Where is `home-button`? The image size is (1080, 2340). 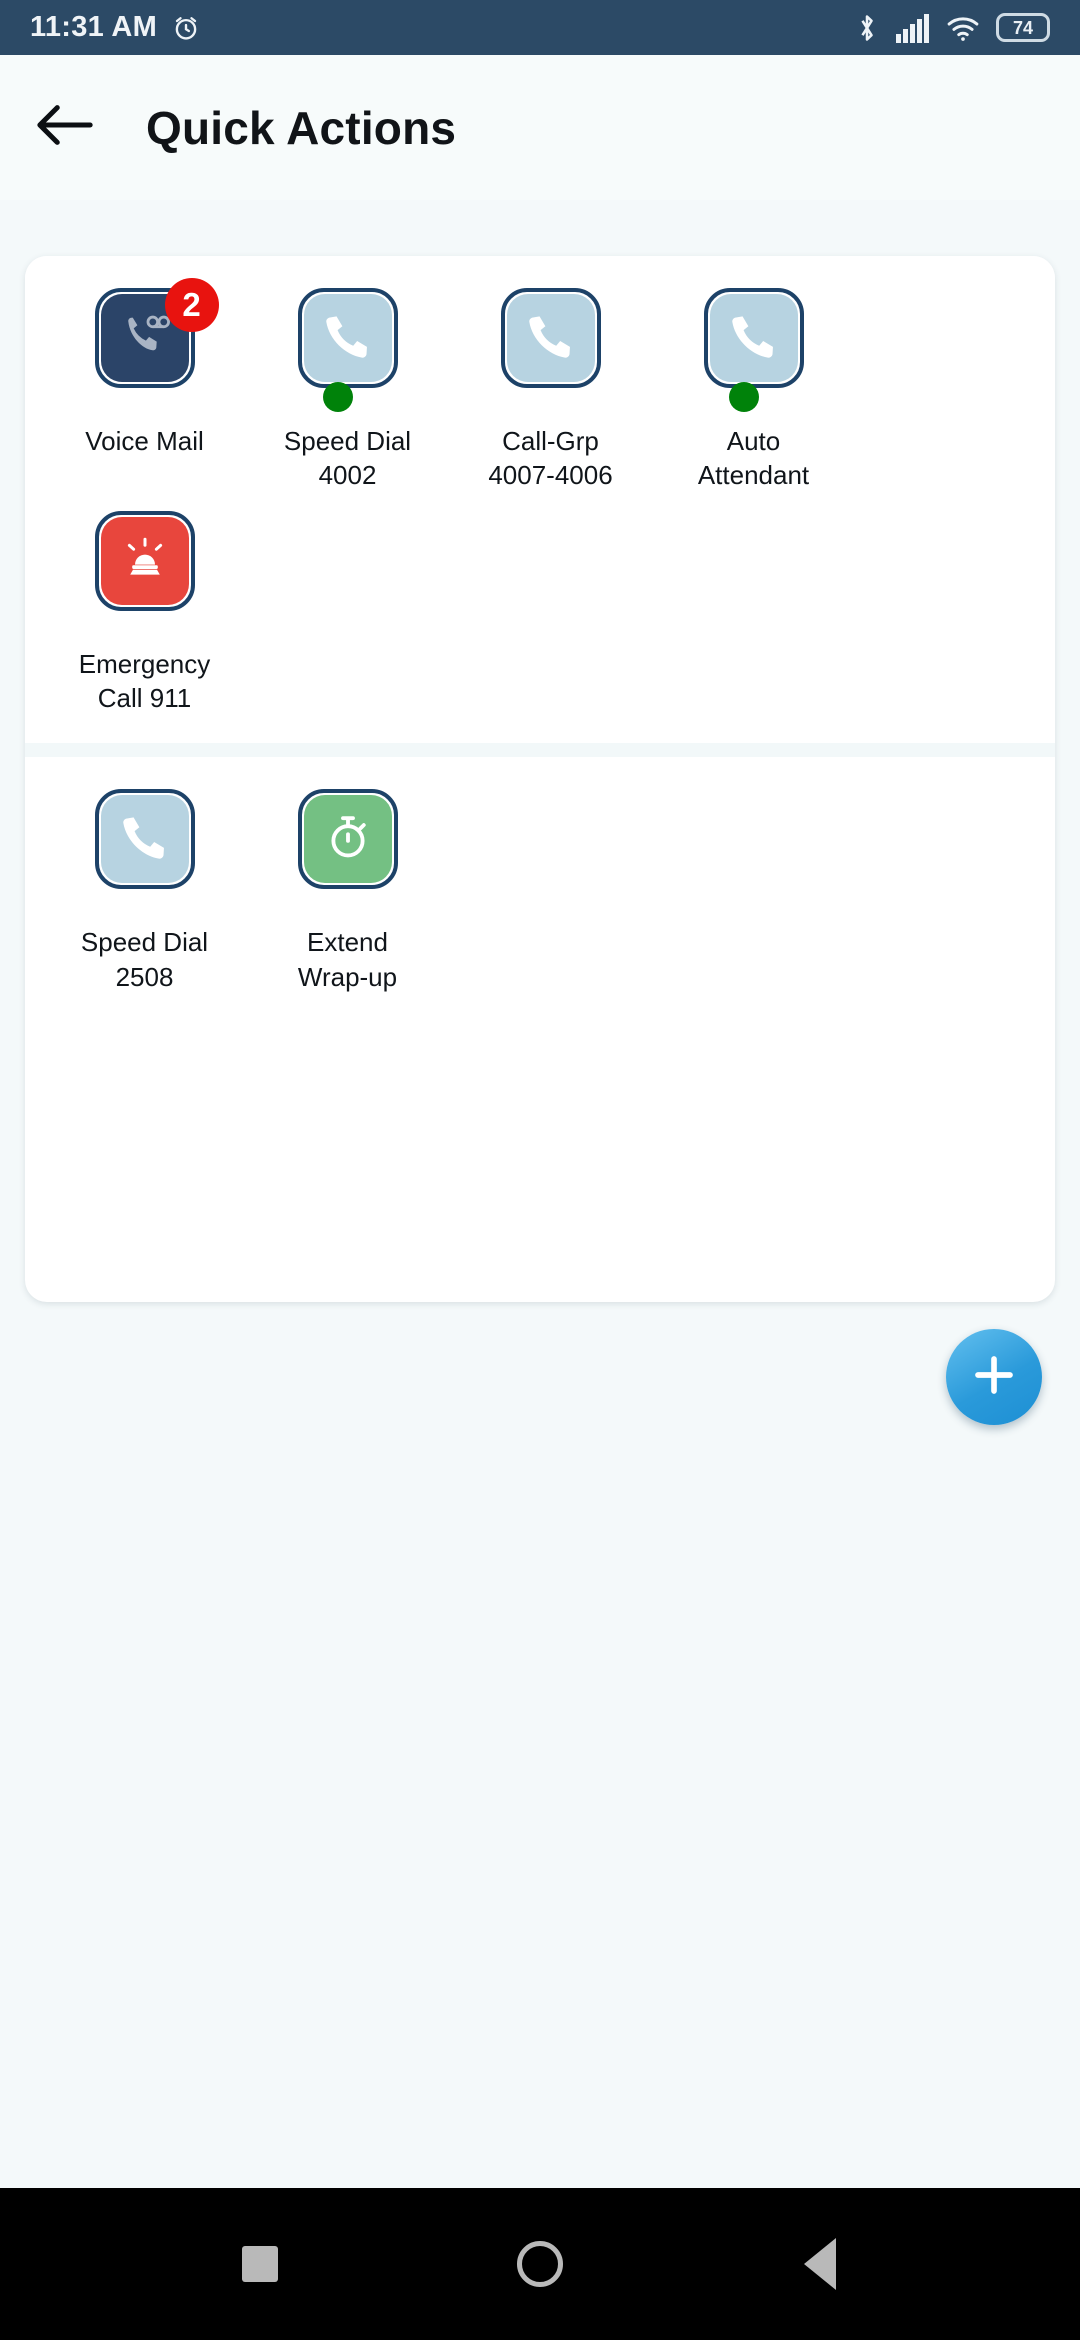 home-button is located at coordinates (540, 2264).